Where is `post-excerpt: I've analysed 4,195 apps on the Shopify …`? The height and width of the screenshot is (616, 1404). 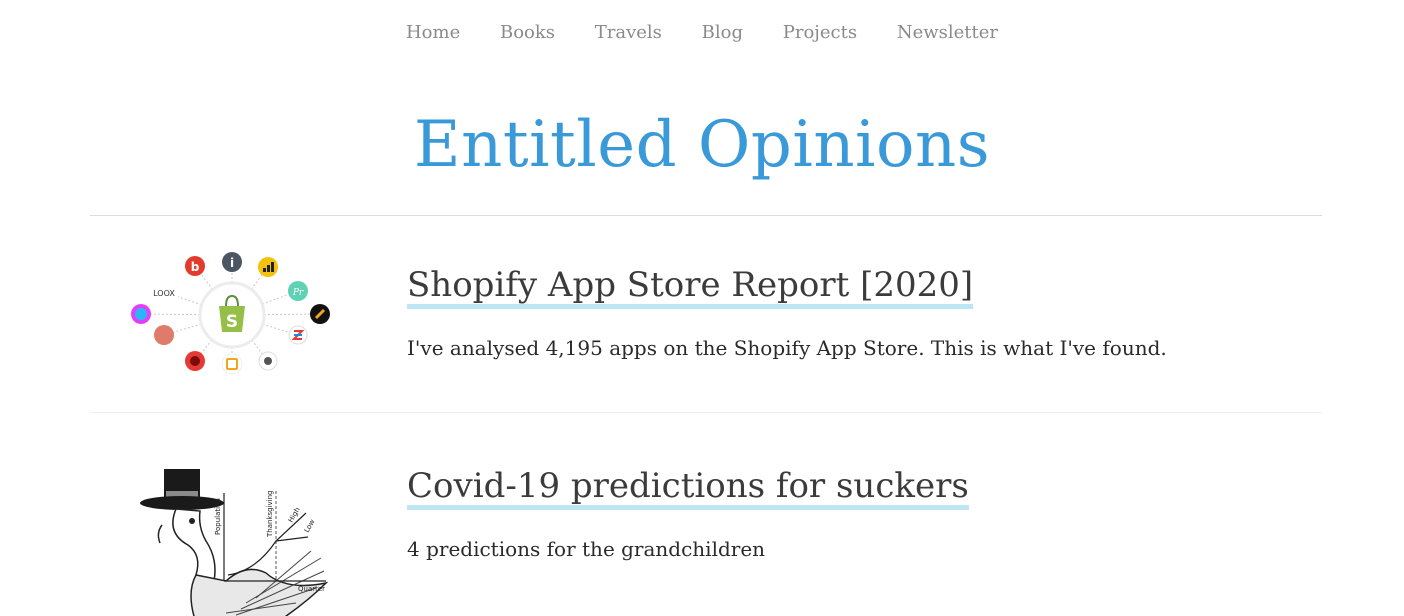 post-excerpt: I've analysed 4,195 apps on the Shopify … is located at coordinates (787, 348).